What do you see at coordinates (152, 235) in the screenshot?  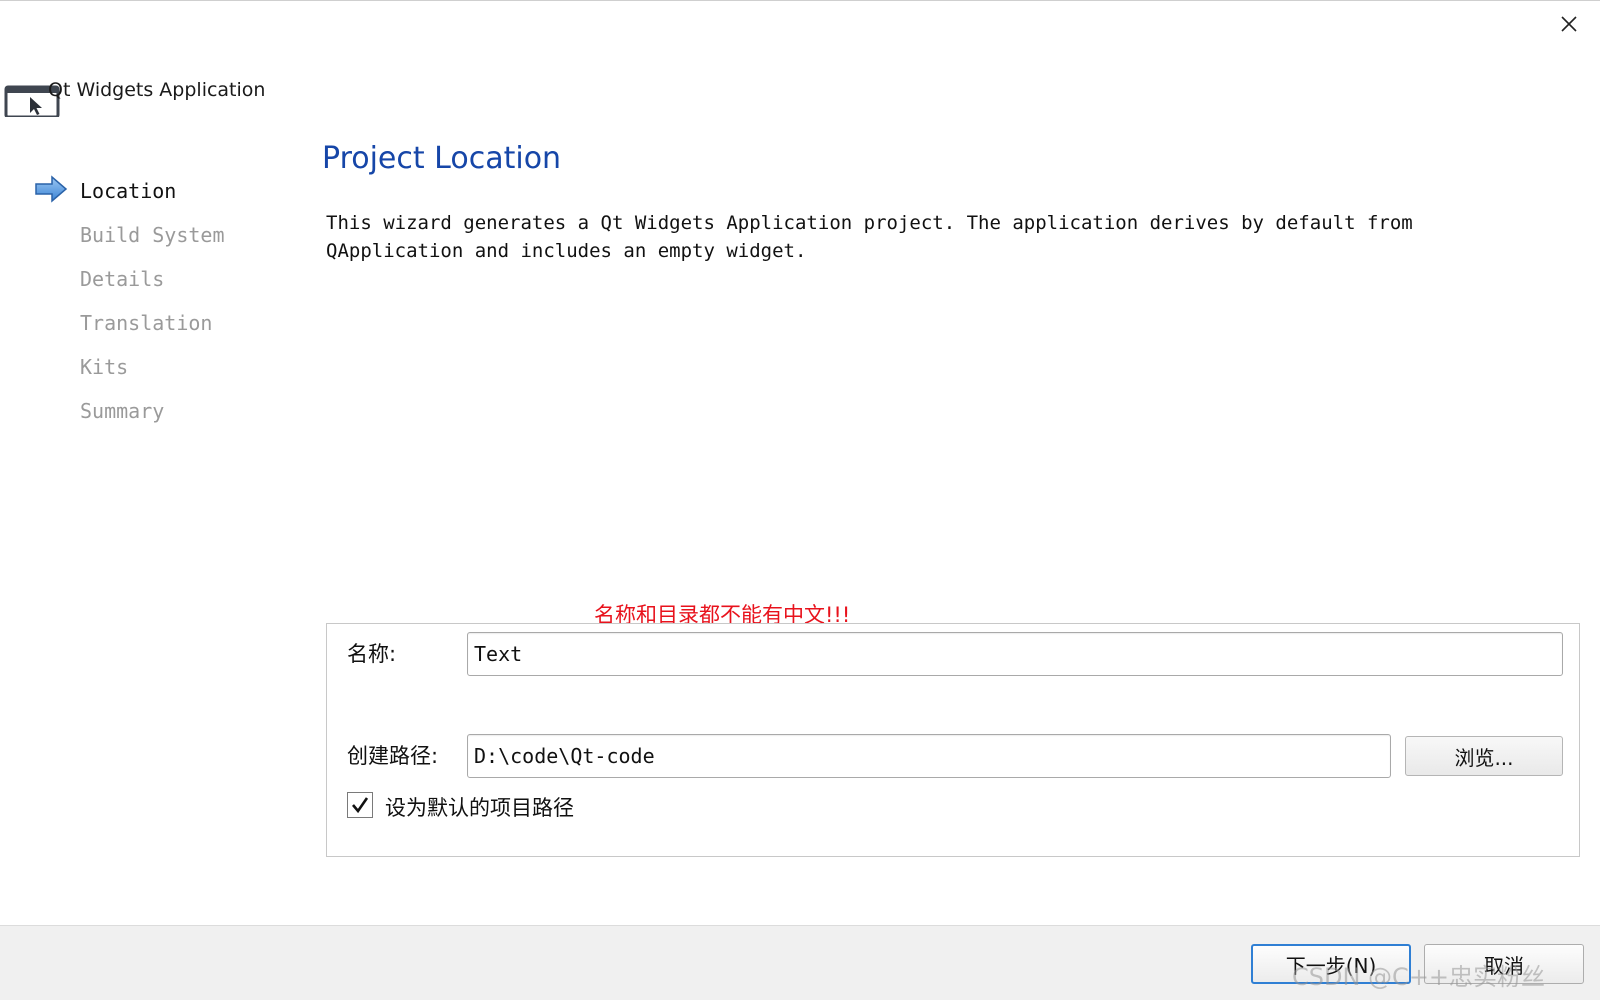 I see `step-label: Build System` at bounding box center [152, 235].